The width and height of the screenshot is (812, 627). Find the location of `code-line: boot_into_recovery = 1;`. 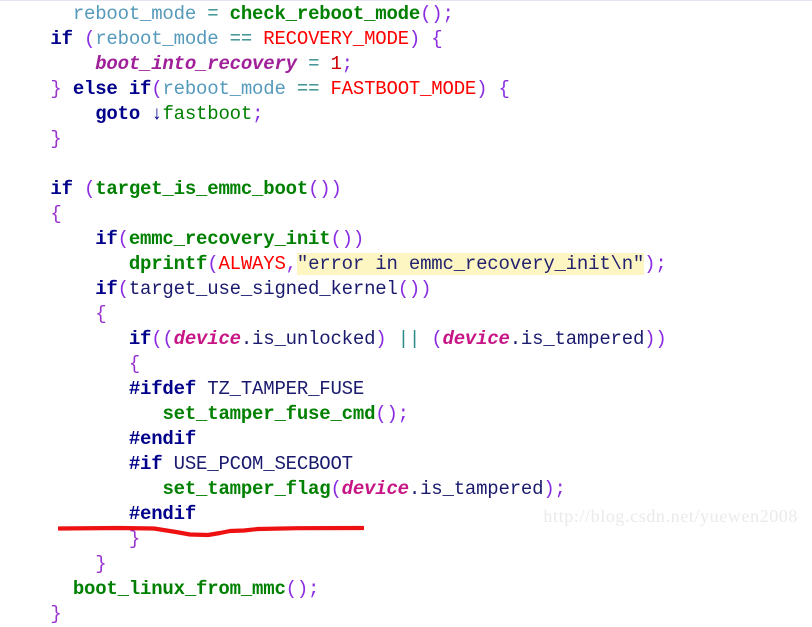

code-line: boot_into_recovery = 1; is located at coordinates (333, 64).